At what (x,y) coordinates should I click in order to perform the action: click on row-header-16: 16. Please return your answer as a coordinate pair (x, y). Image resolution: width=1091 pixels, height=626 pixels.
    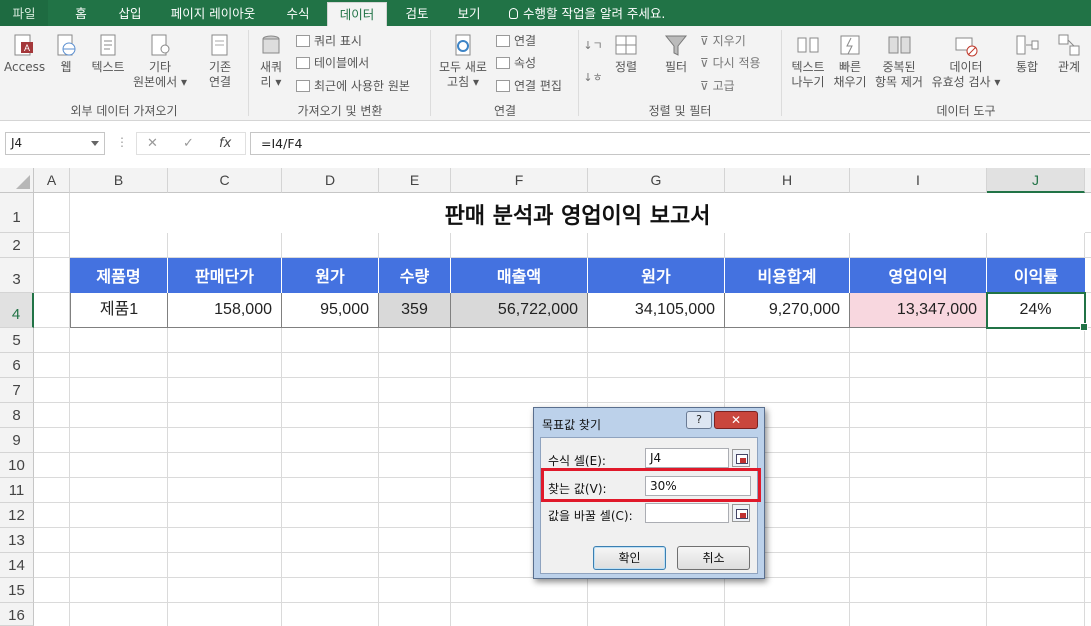
    Looking at the image, I should click on (17, 614).